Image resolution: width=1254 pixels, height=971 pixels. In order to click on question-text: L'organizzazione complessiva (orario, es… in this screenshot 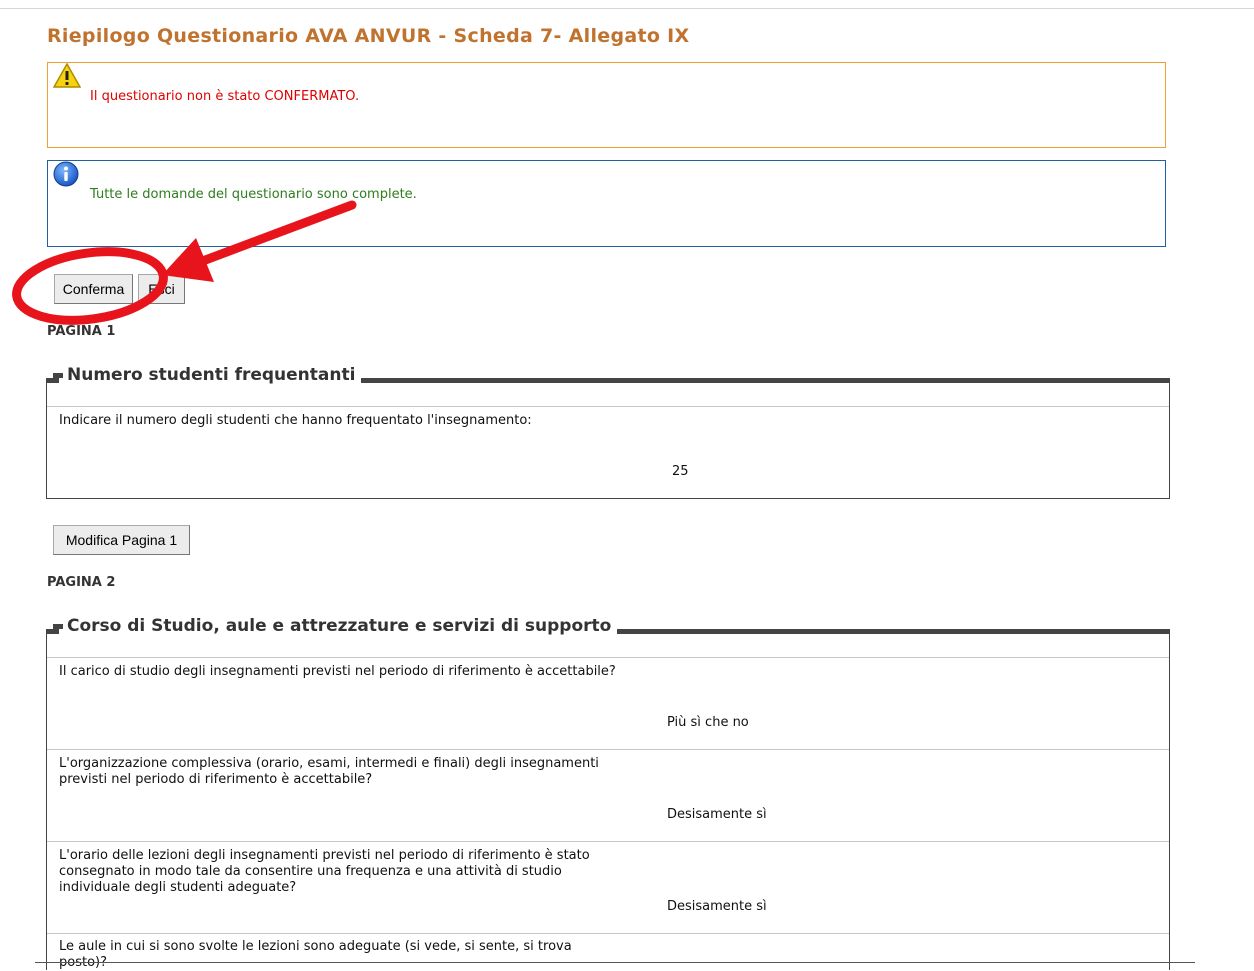, I will do `click(329, 771)`.